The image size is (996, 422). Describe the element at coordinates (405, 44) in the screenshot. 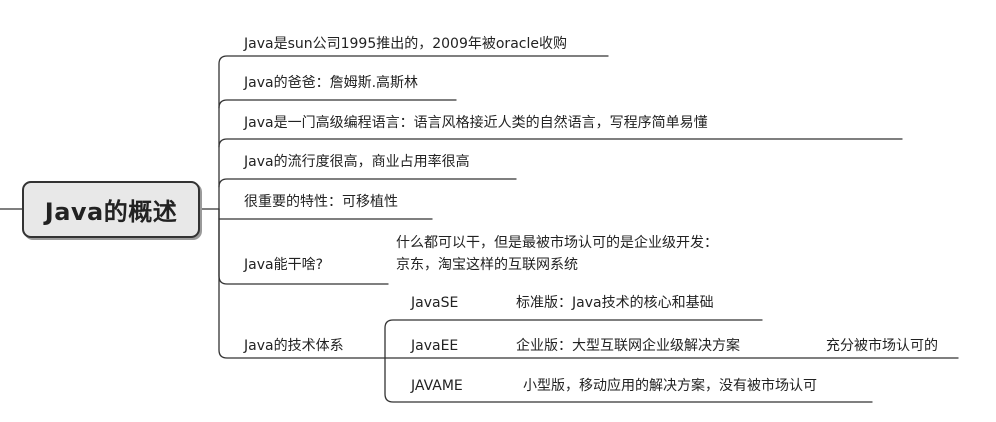

I see `branch-history: Java是sun公司1995推出的，2009年被oracle收购` at that location.